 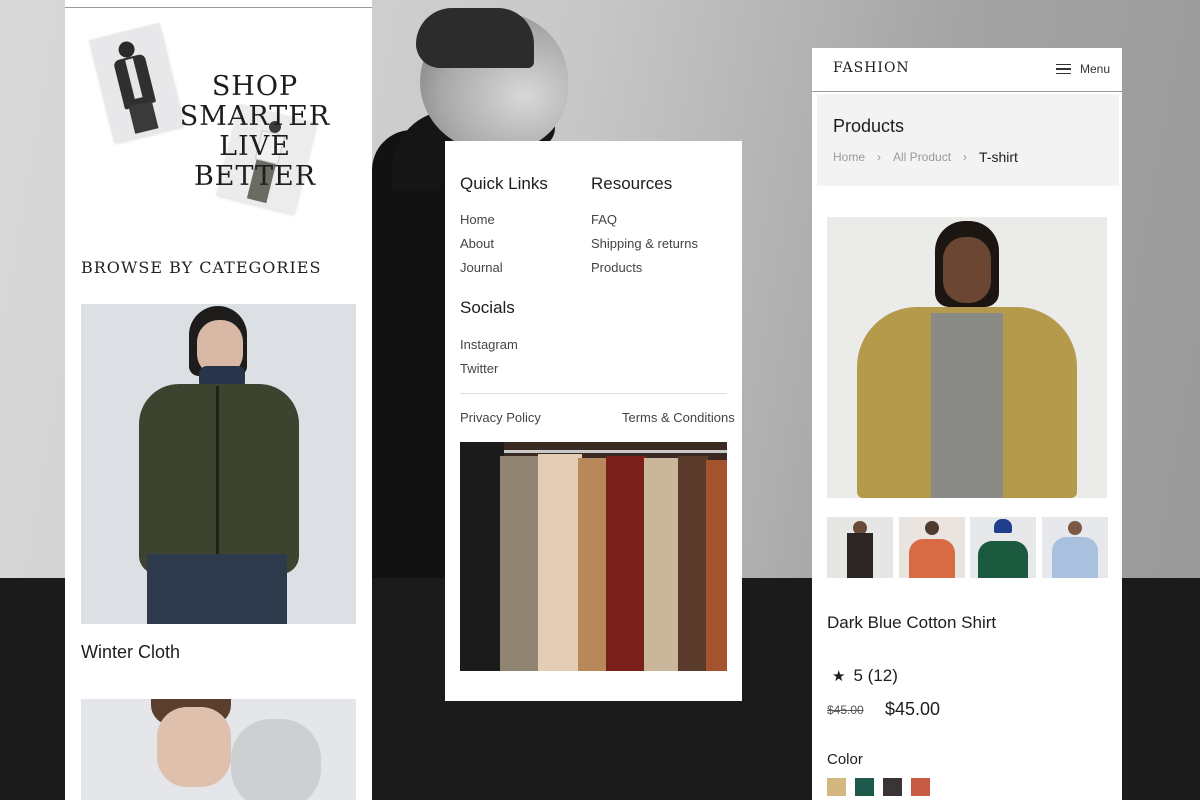 What do you see at coordinates (875, 675) in the screenshot?
I see `rating-value: 5 (12)` at bounding box center [875, 675].